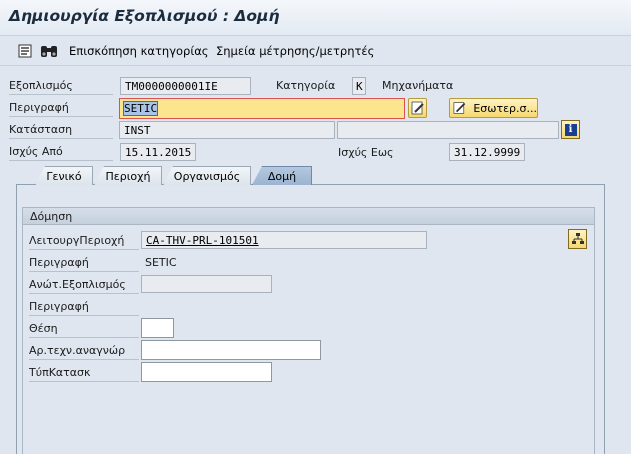 The width and height of the screenshot is (631, 454). Describe the element at coordinates (284, 240) in the screenshot. I see `functional-location-field: CA-THV-PRL-101501` at that location.